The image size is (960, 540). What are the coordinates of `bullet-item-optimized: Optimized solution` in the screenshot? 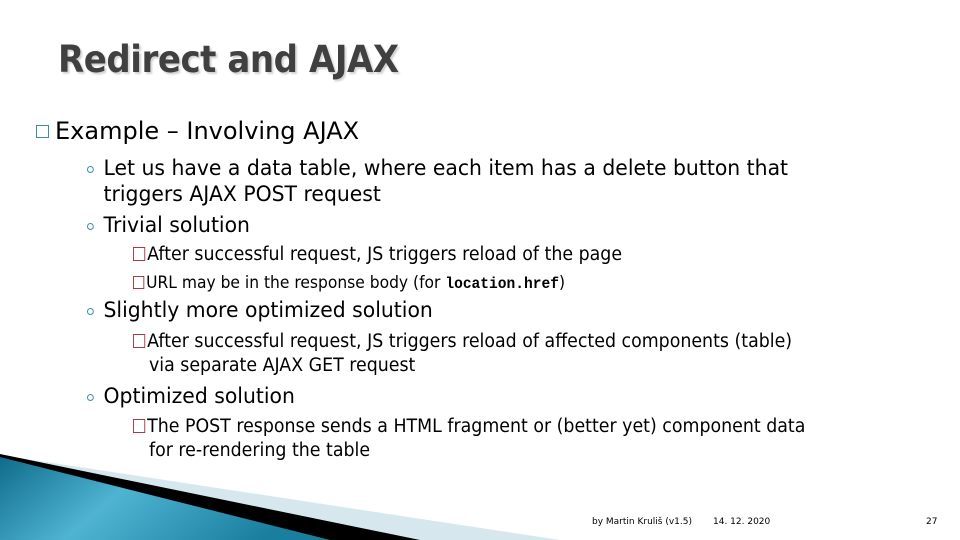 It's located at (191, 396).